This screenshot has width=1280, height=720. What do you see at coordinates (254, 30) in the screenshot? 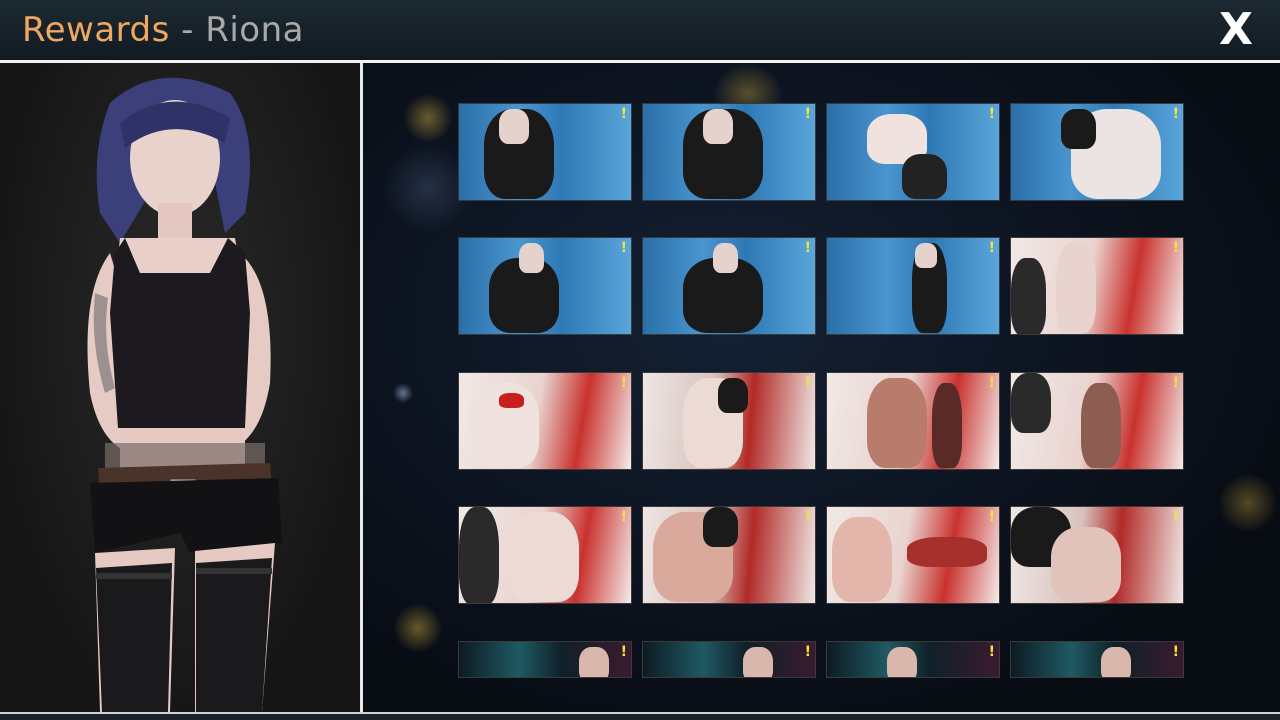
I see `title-character-name: Riona` at bounding box center [254, 30].